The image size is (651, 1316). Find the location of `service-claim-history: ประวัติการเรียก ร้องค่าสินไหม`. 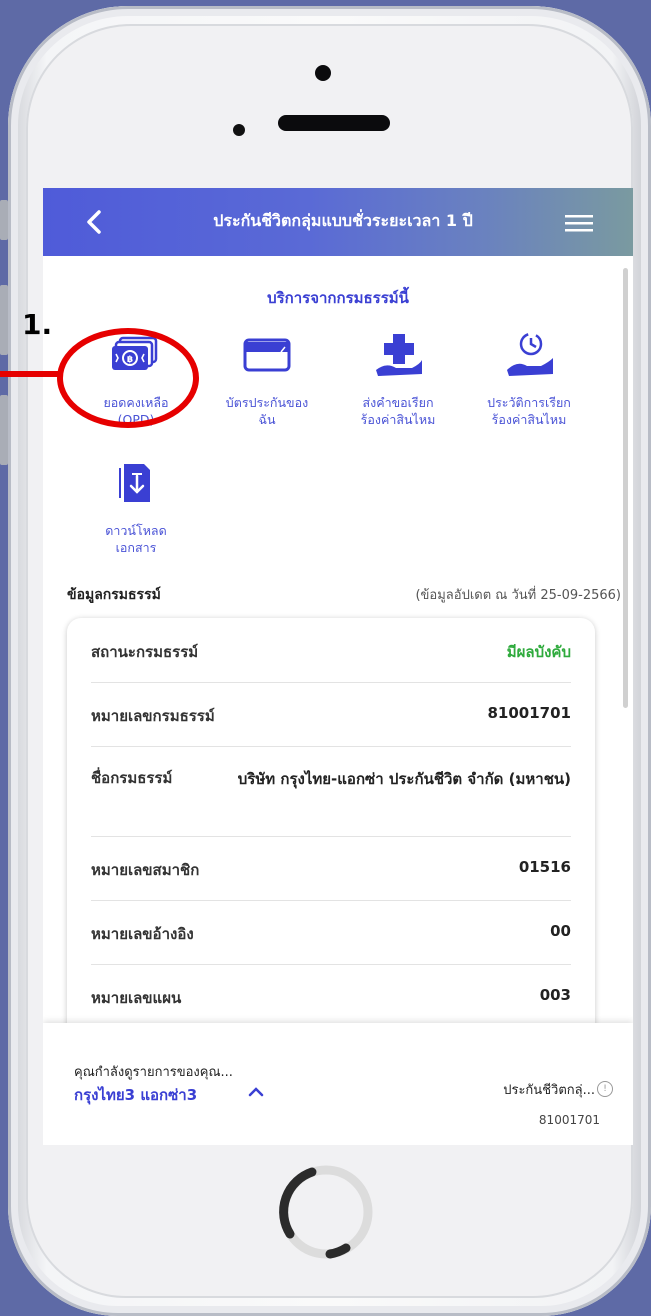

service-claim-history: ประวัติการเรียก ร้องค่าสินไหม is located at coordinates (529, 379).